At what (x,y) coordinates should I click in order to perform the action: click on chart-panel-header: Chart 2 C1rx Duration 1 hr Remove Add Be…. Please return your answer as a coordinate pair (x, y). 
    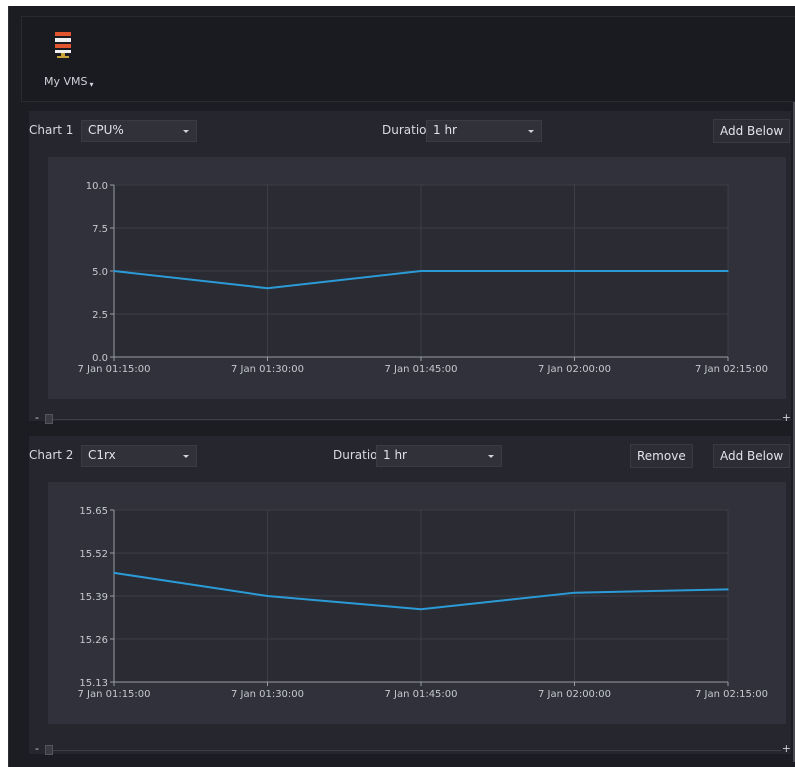
    Looking at the image, I should click on (410, 457).